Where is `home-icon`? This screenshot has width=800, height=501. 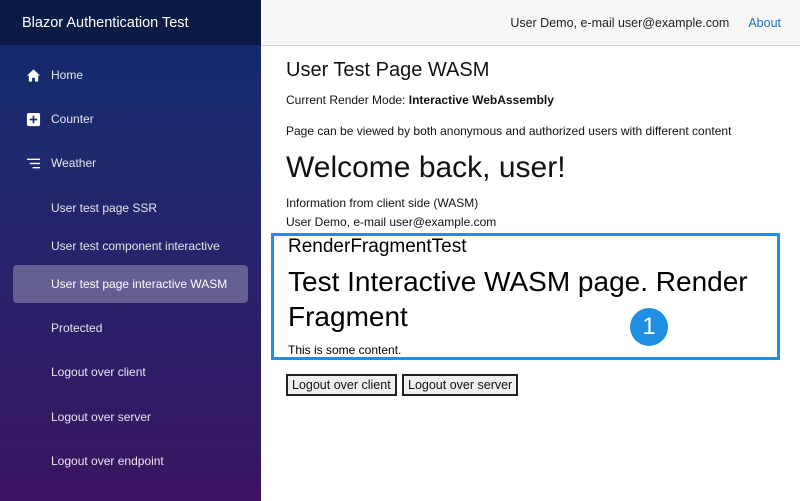 home-icon is located at coordinates (33, 75).